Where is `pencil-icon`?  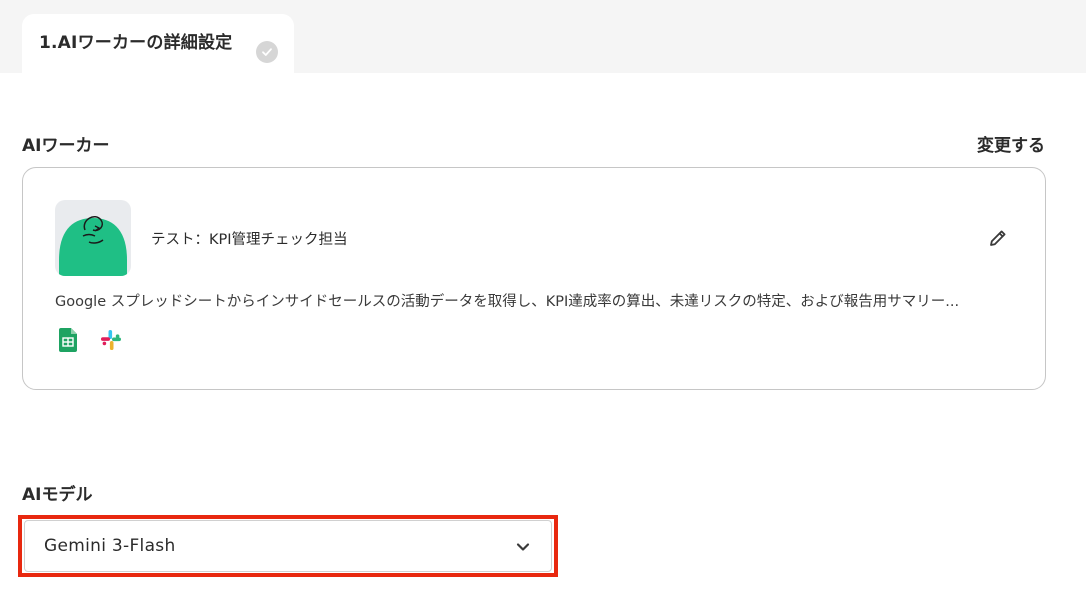 pencil-icon is located at coordinates (998, 238).